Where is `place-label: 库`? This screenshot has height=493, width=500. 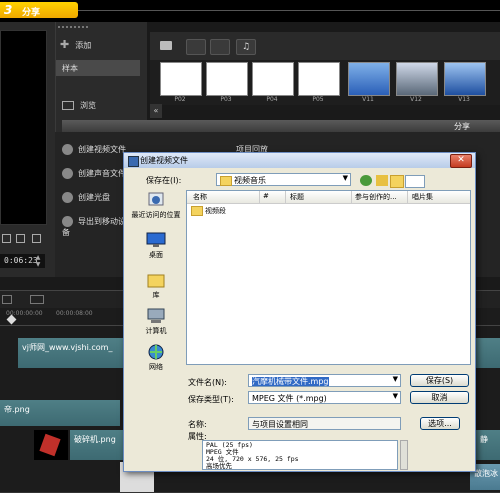 place-label: 库 is located at coordinates (156, 295).